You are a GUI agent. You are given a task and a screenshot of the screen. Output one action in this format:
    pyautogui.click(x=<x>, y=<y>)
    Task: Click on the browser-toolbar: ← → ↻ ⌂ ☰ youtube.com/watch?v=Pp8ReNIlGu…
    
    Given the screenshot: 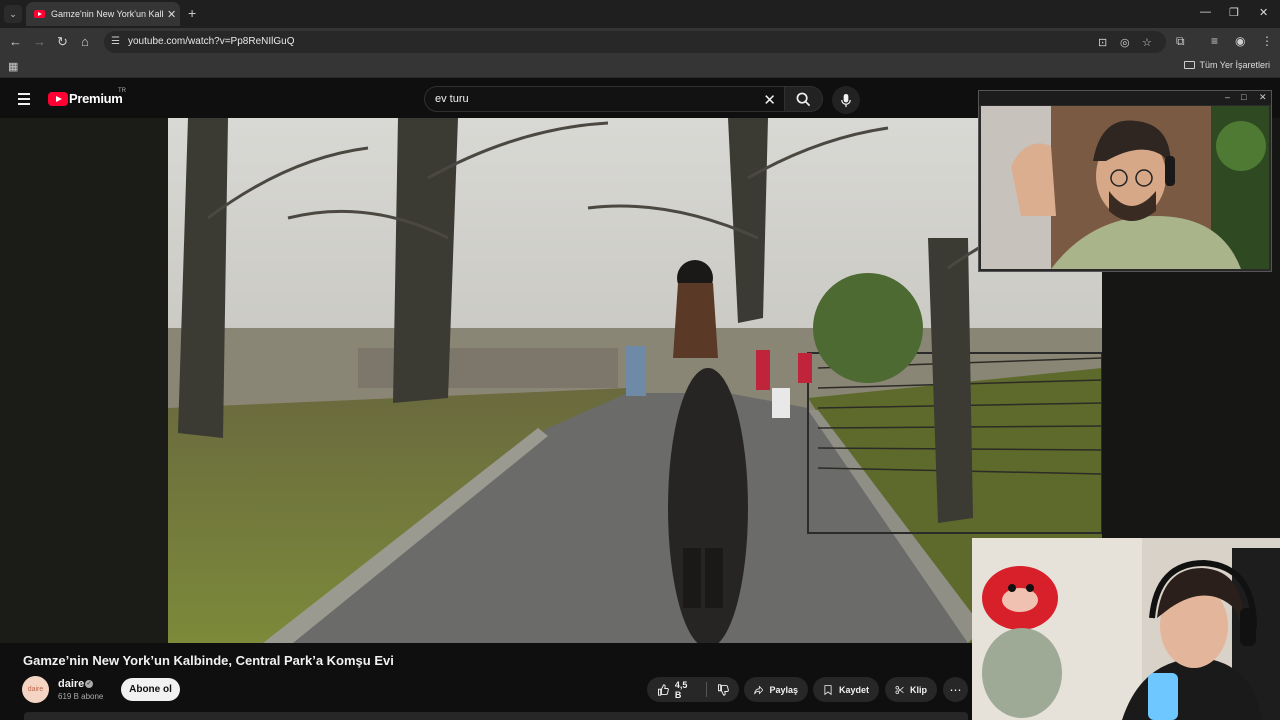 What is the action you would take?
    pyautogui.click(x=640, y=42)
    